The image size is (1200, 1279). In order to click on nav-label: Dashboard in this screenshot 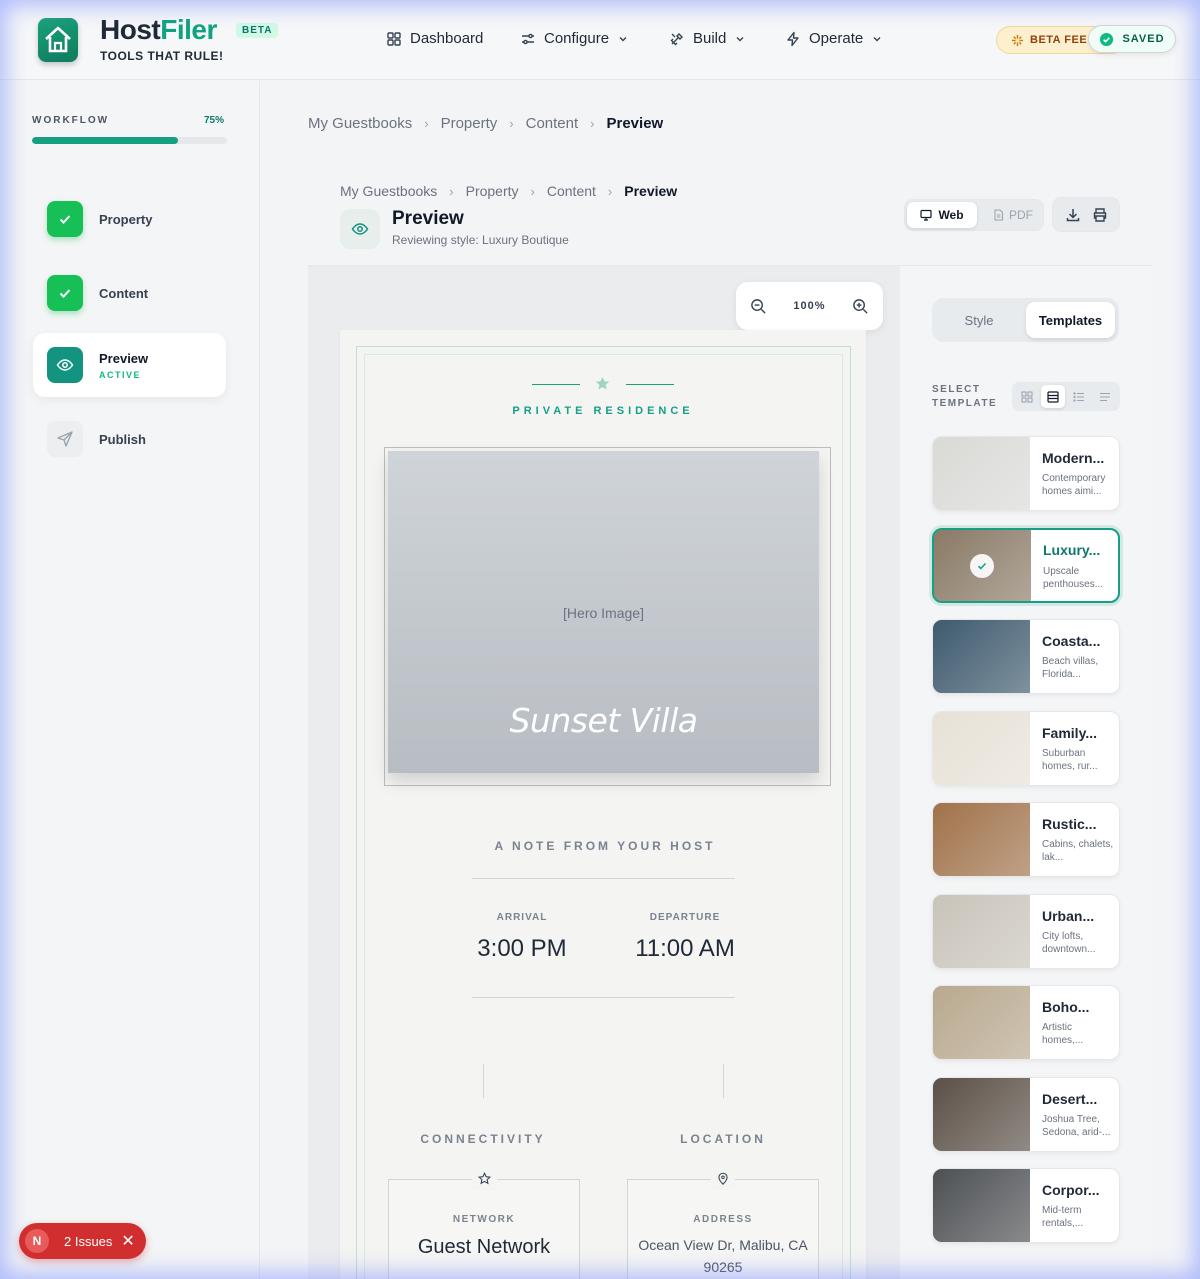, I will do `click(447, 38)`.